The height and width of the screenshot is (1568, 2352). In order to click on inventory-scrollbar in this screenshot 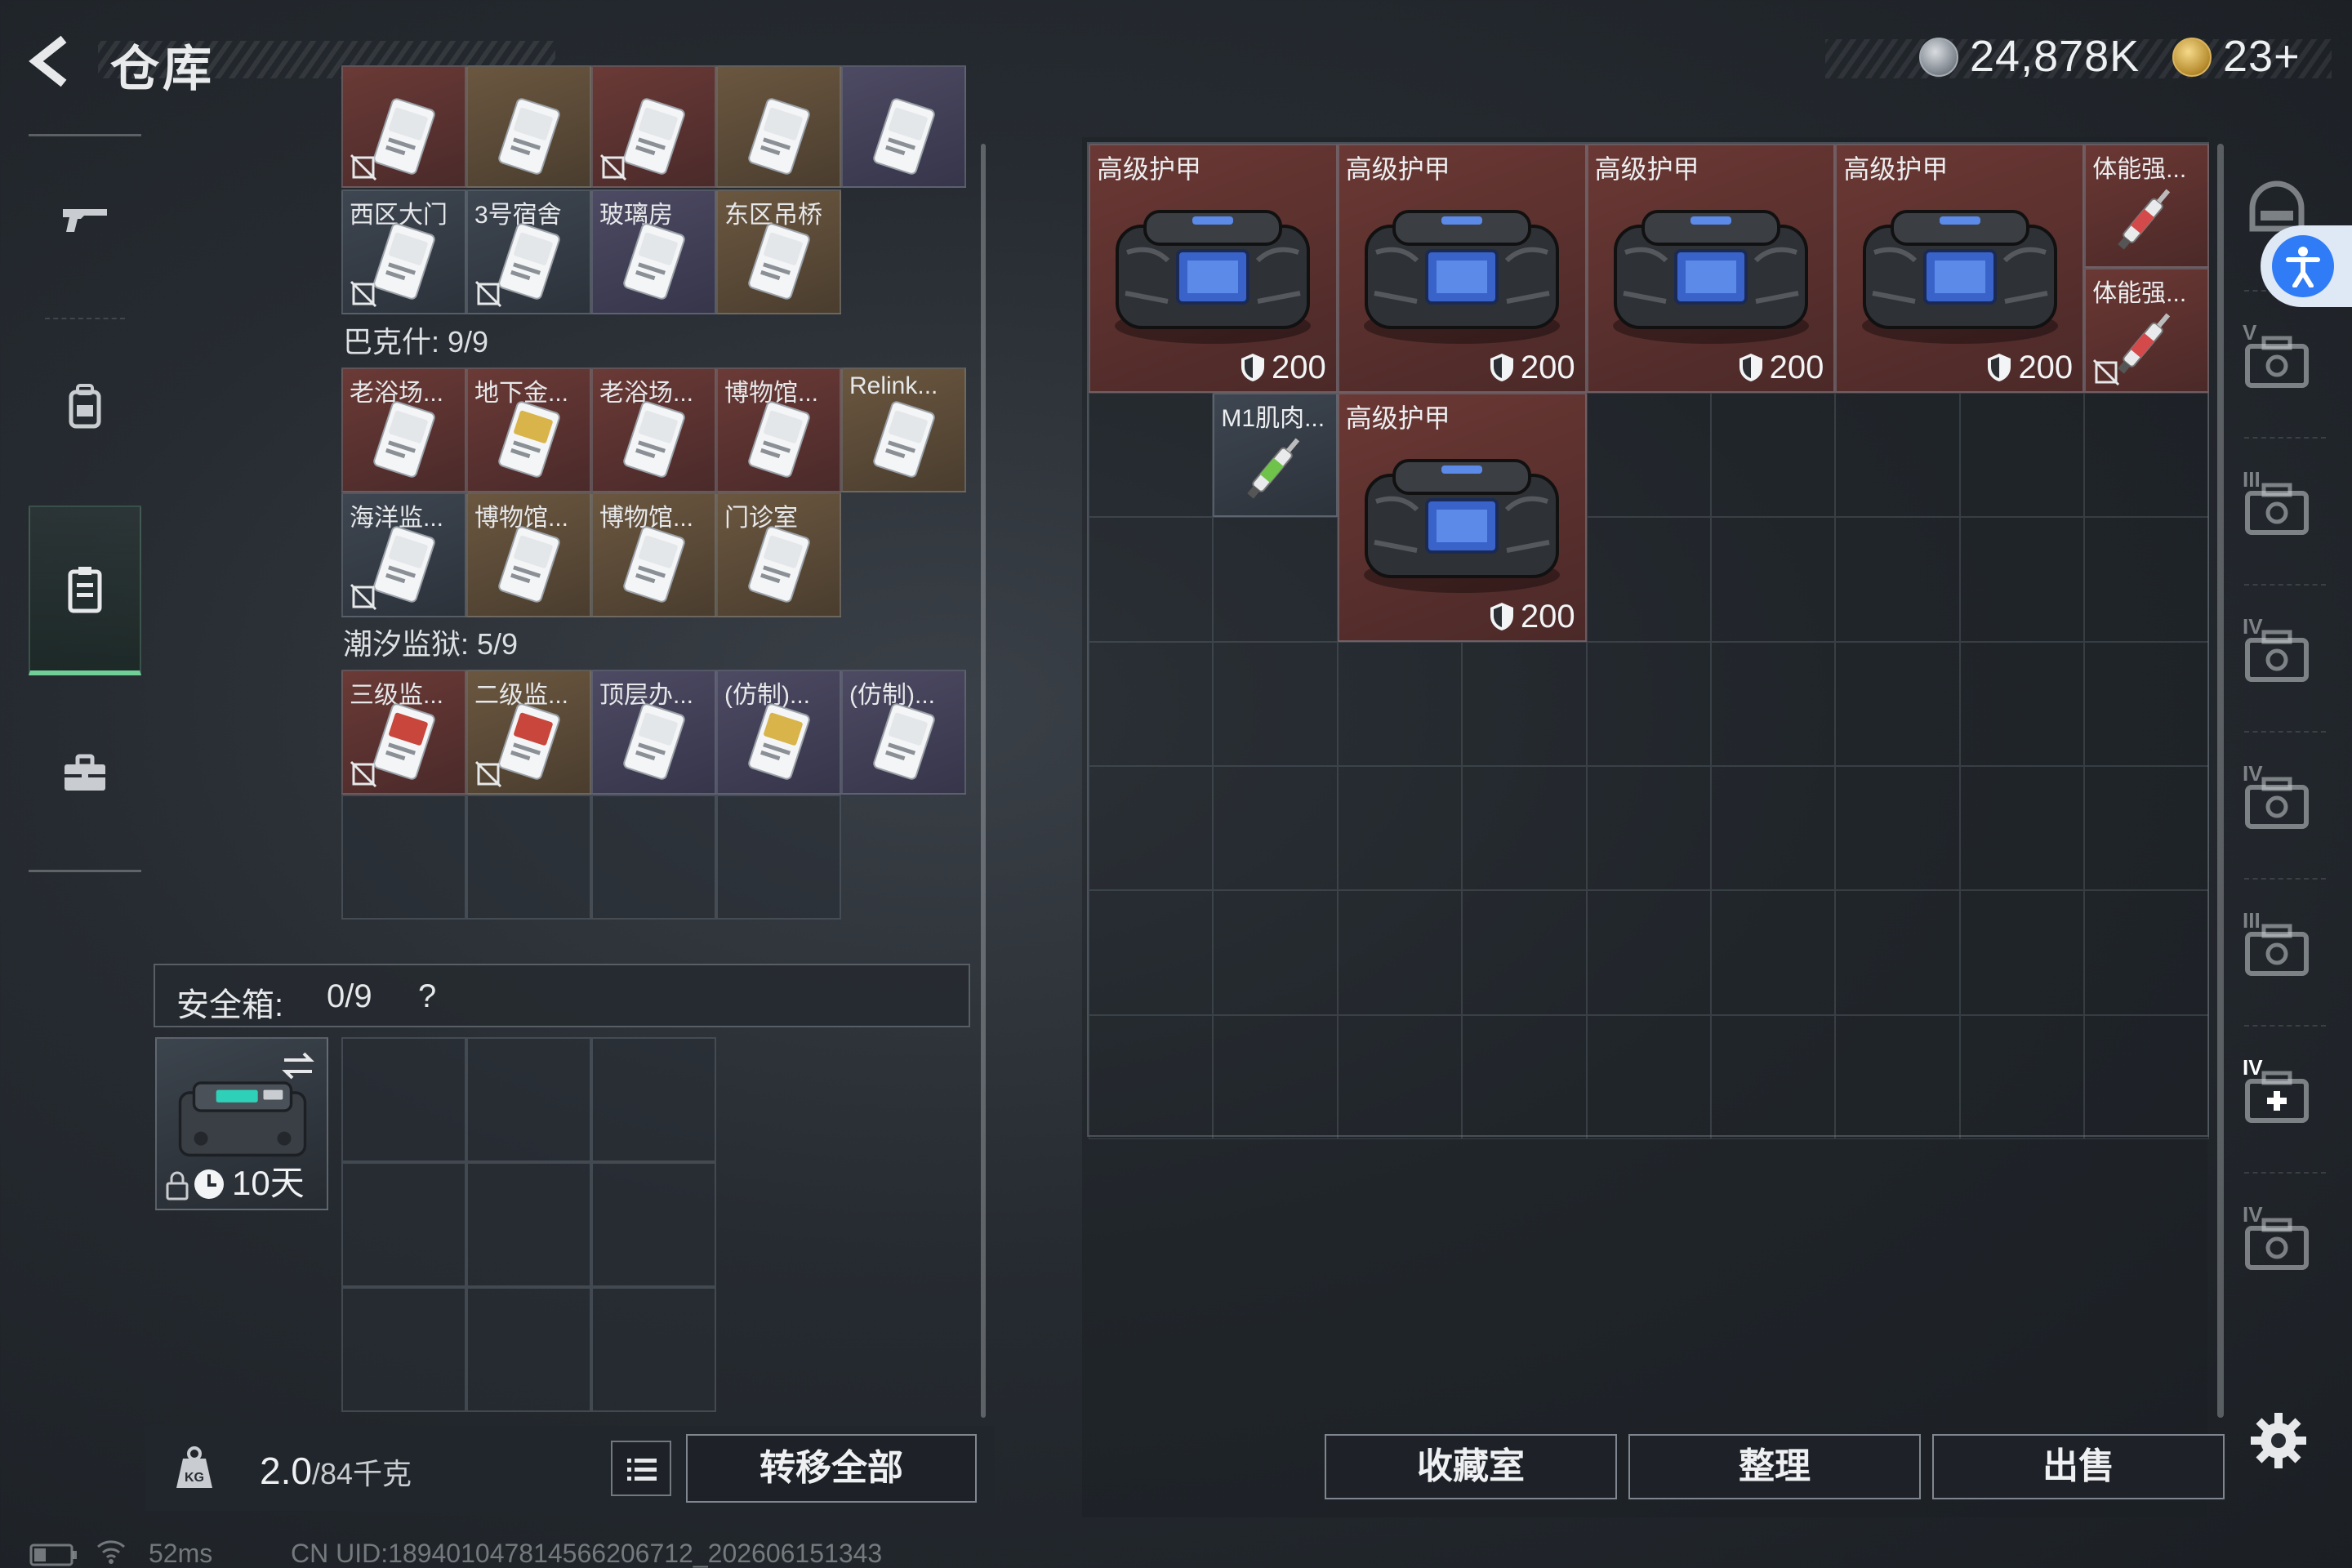, I will do `click(2220, 781)`.